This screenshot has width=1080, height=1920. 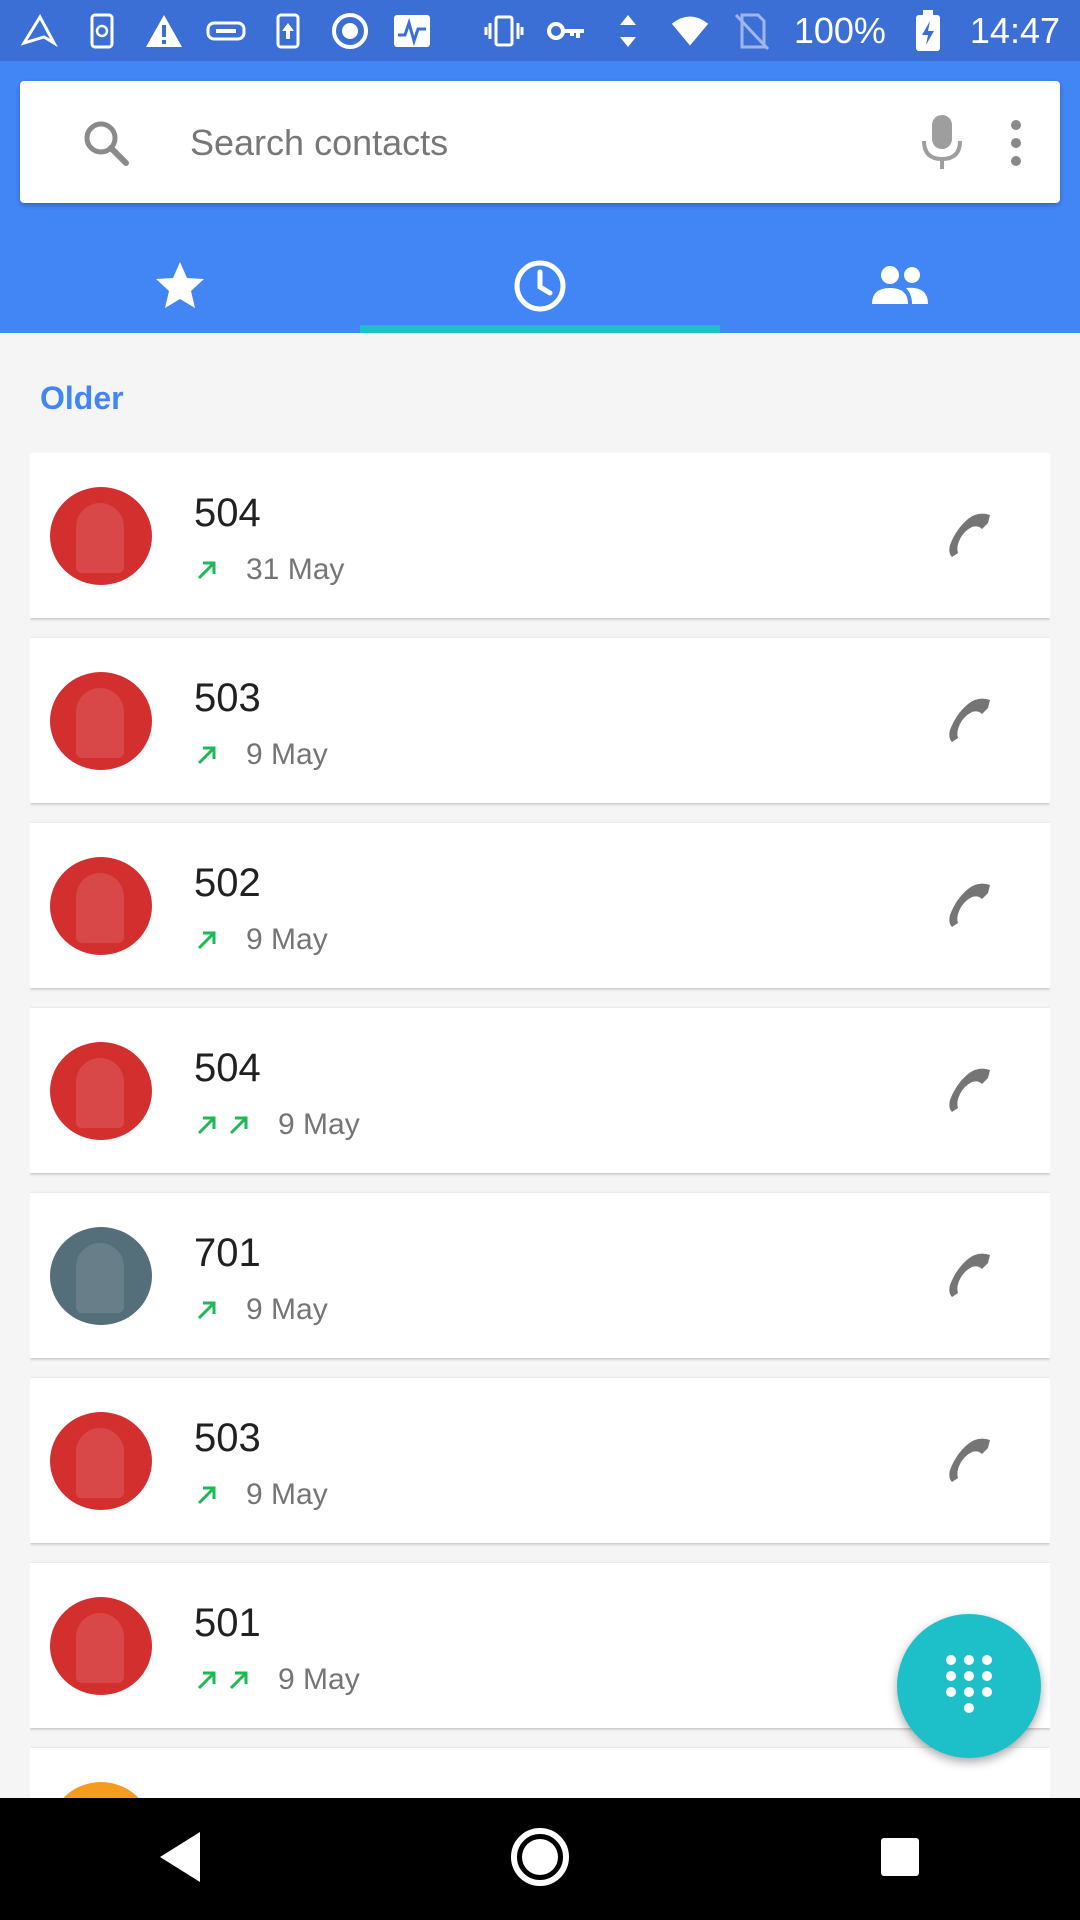 I want to click on recents-button, so click(x=900, y=1859).